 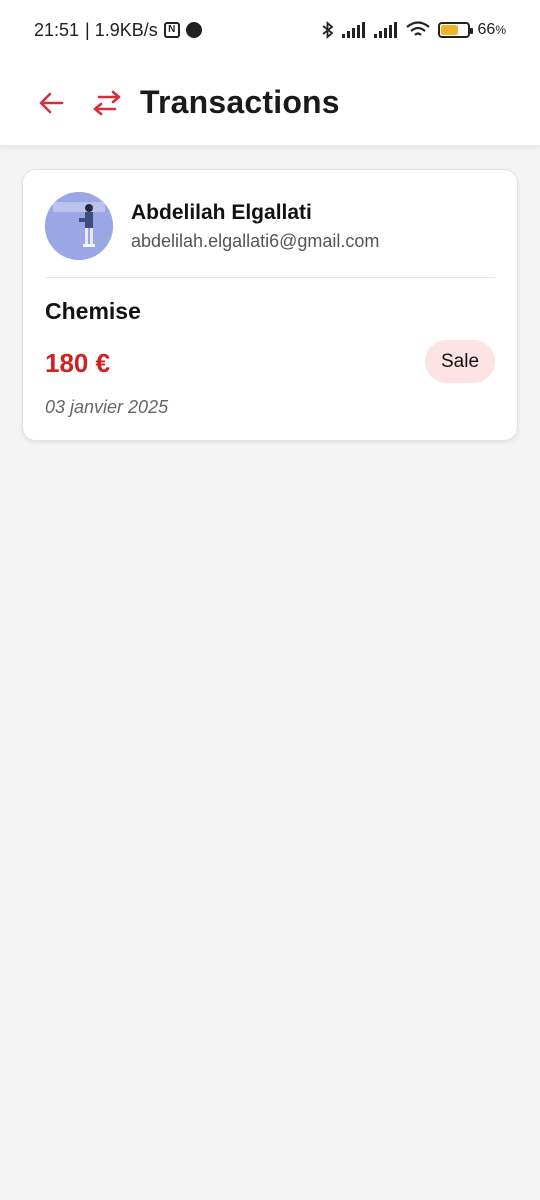 I want to click on nfc-icon: N, so click(x=171, y=30).